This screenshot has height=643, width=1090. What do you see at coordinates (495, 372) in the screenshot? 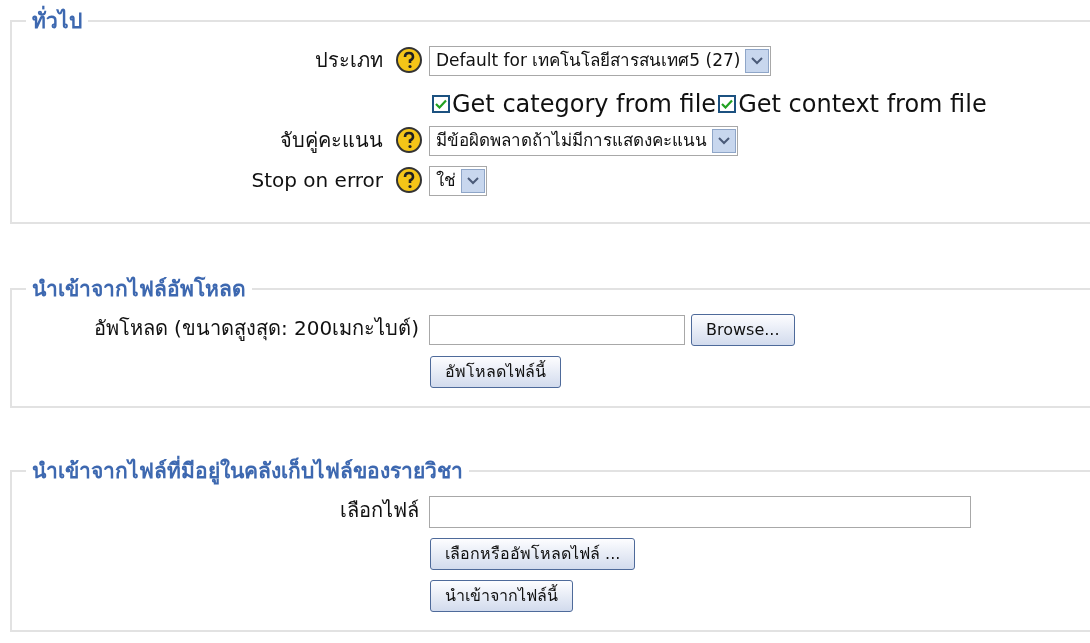
I see `action-button: อัพโหลดไฟล์นี้` at bounding box center [495, 372].